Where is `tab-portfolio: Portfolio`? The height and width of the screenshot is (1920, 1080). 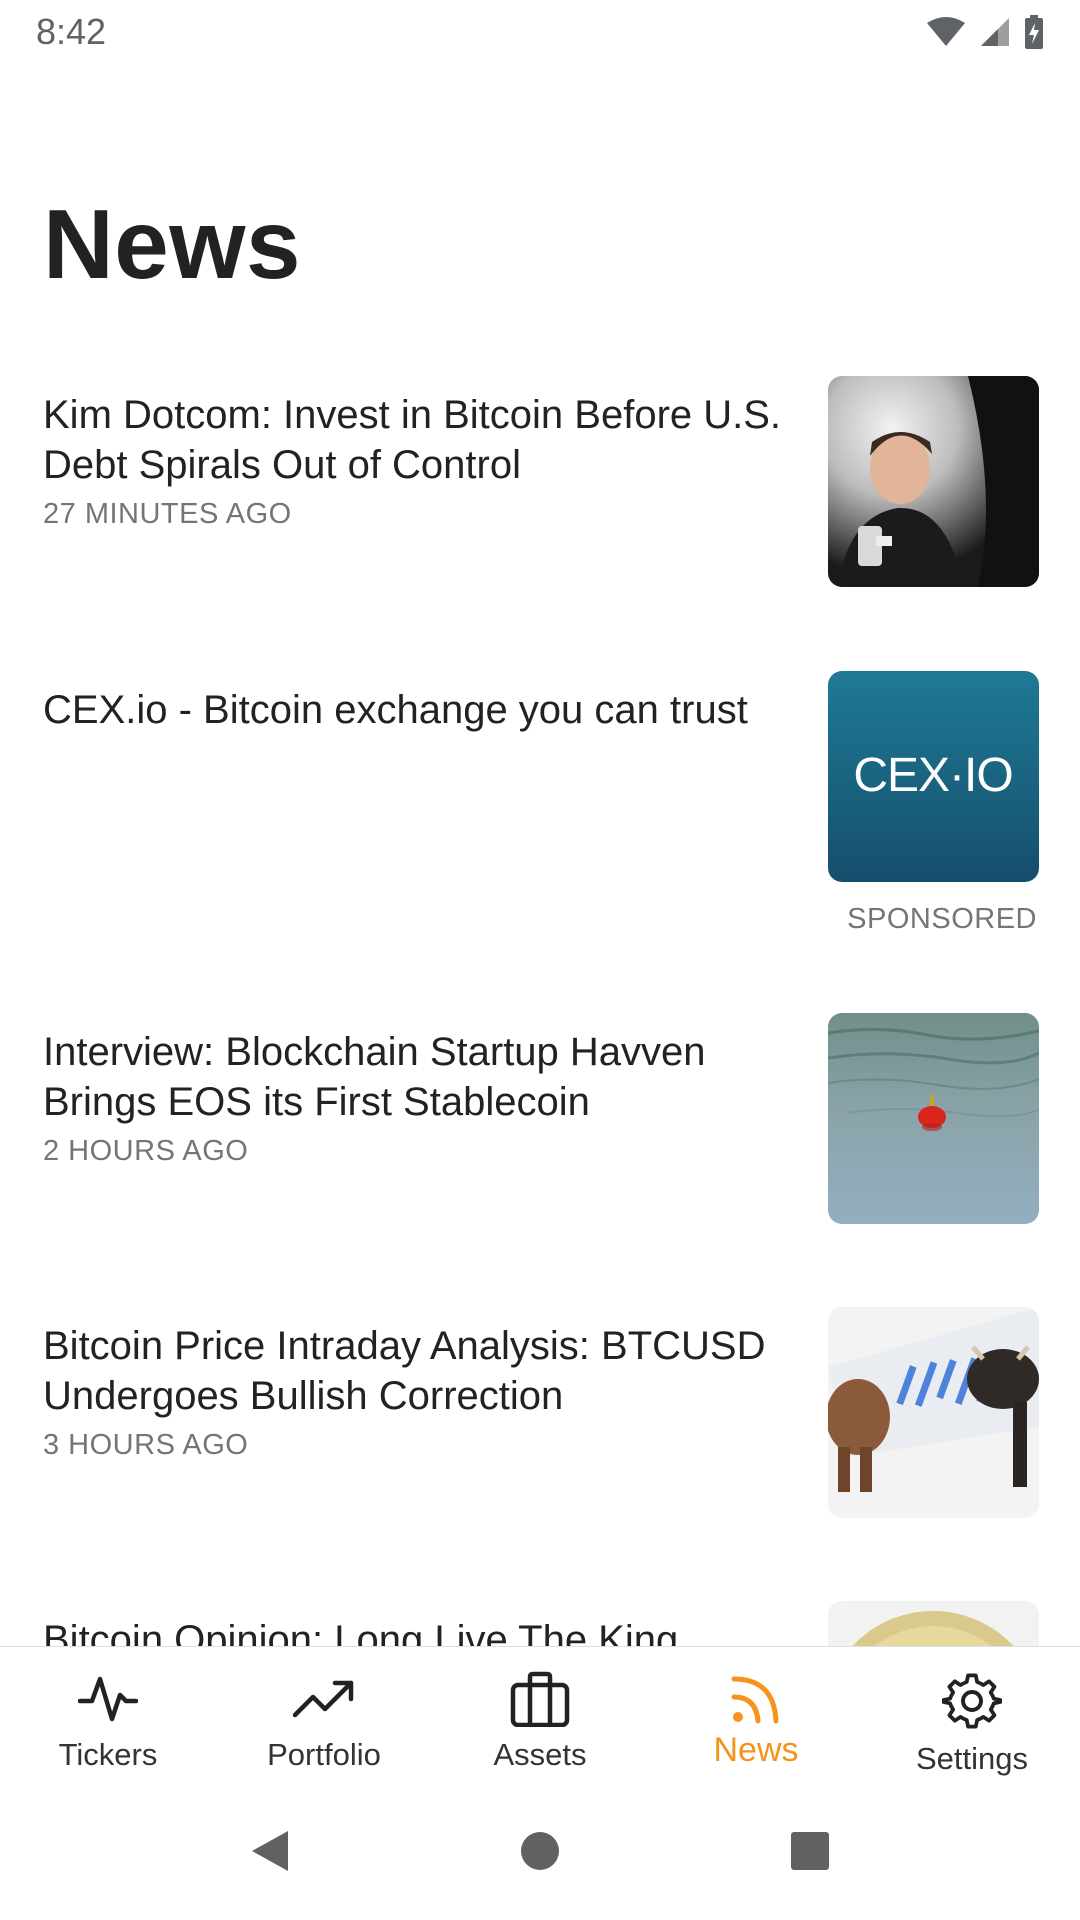 tab-portfolio: Portfolio is located at coordinates (324, 1716).